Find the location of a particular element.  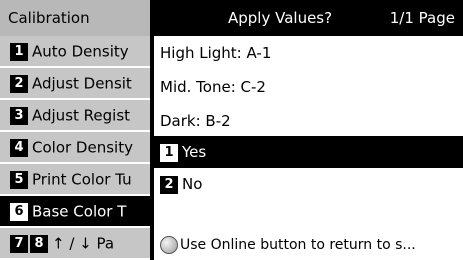

menu-title: Calibration is located at coordinates (75, 18).